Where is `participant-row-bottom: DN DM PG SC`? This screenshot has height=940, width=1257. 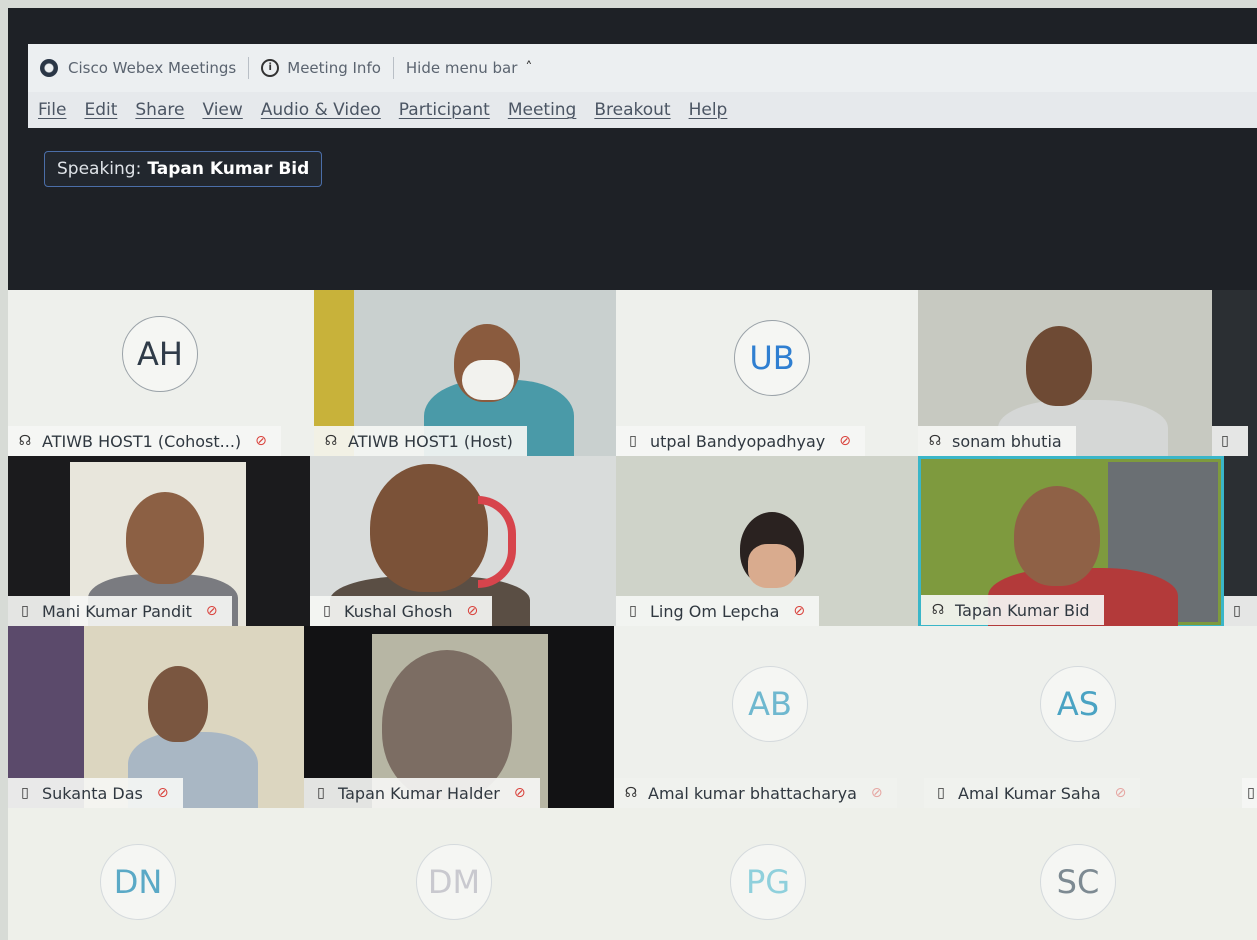 participant-row-bottom: DN DM PG SC is located at coordinates (632, 874).